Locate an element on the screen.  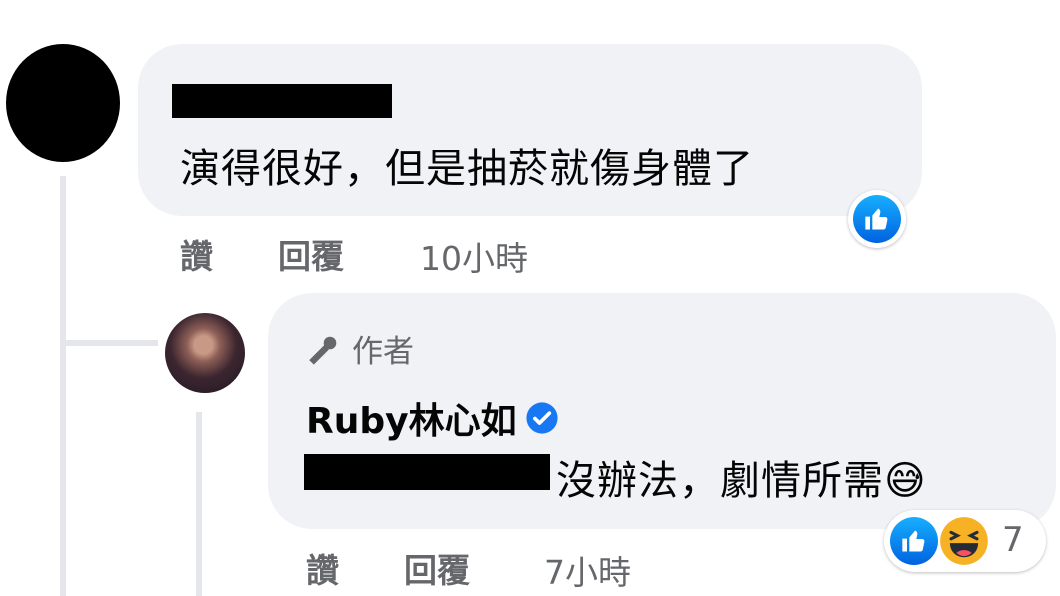
like-button: 讚 is located at coordinates (196, 254).